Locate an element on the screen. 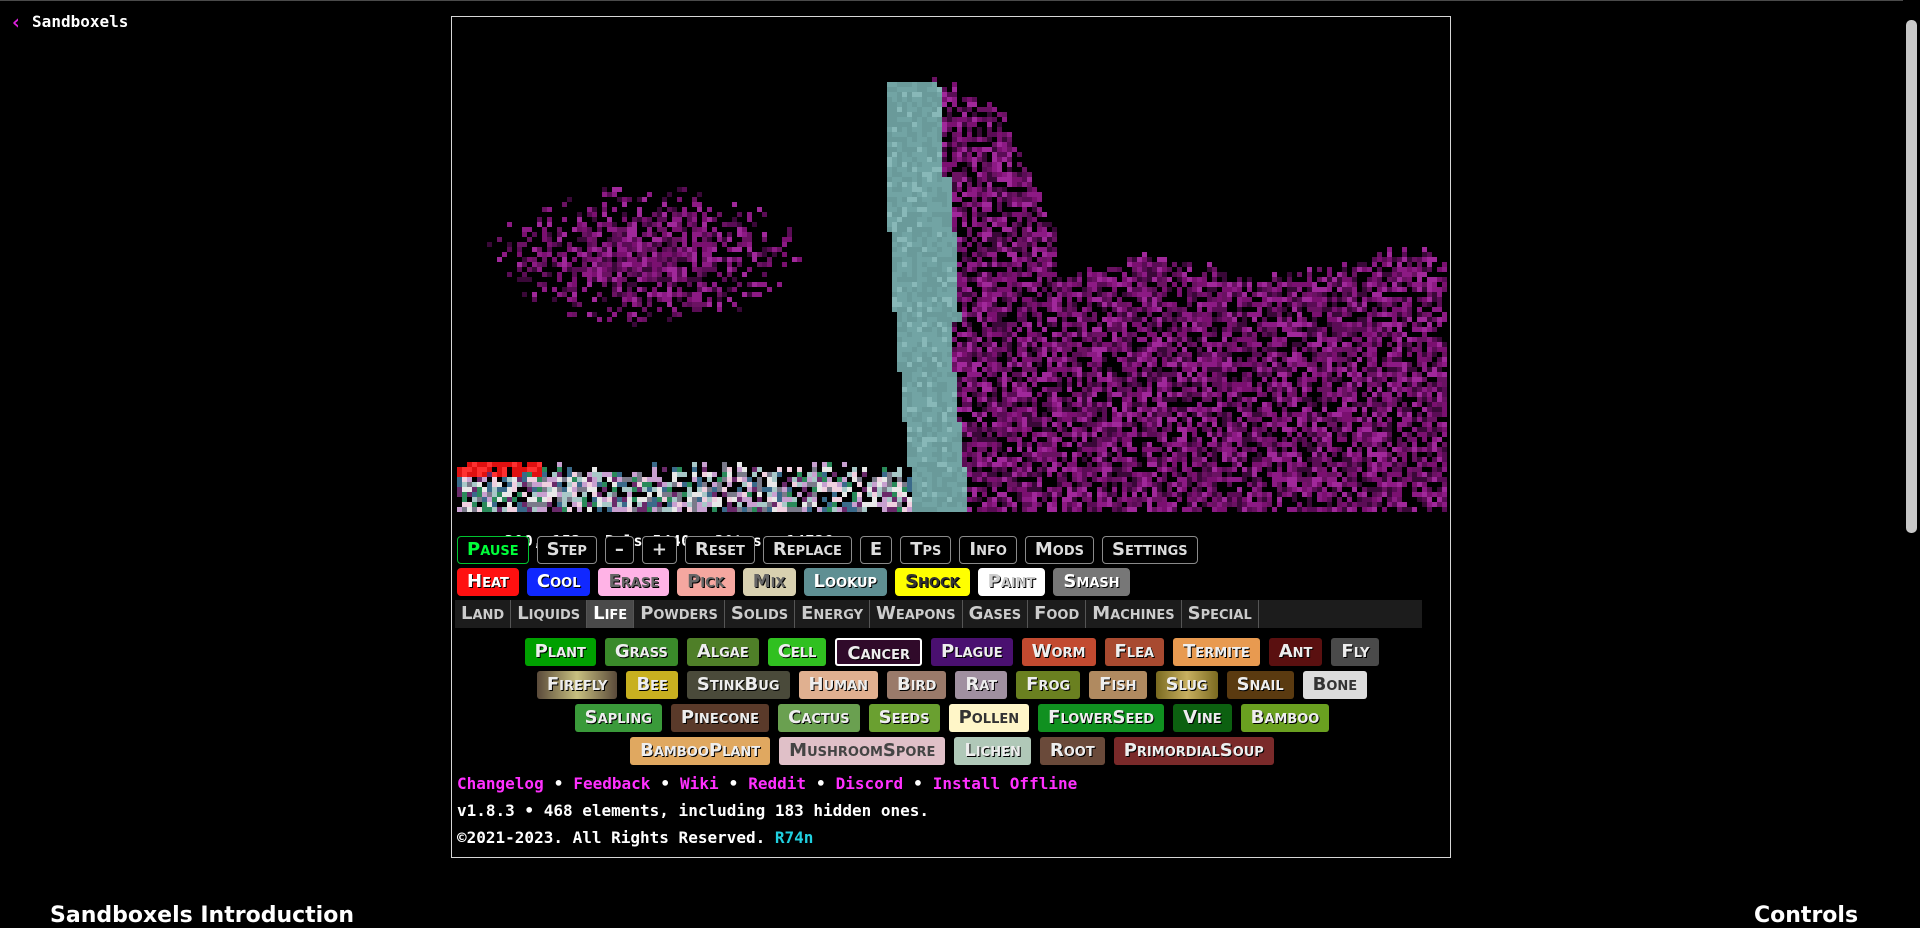 The height and width of the screenshot is (928, 1920). erase-tool-button: Erase is located at coordinates (634, 582).